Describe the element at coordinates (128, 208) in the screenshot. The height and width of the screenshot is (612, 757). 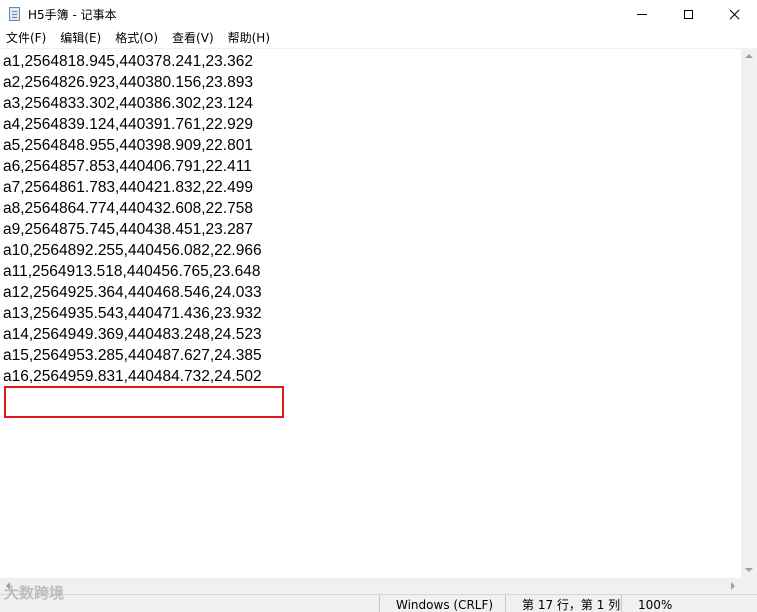
I see `text-line: a8,2564864.774,440432.608,22.758` at that location.